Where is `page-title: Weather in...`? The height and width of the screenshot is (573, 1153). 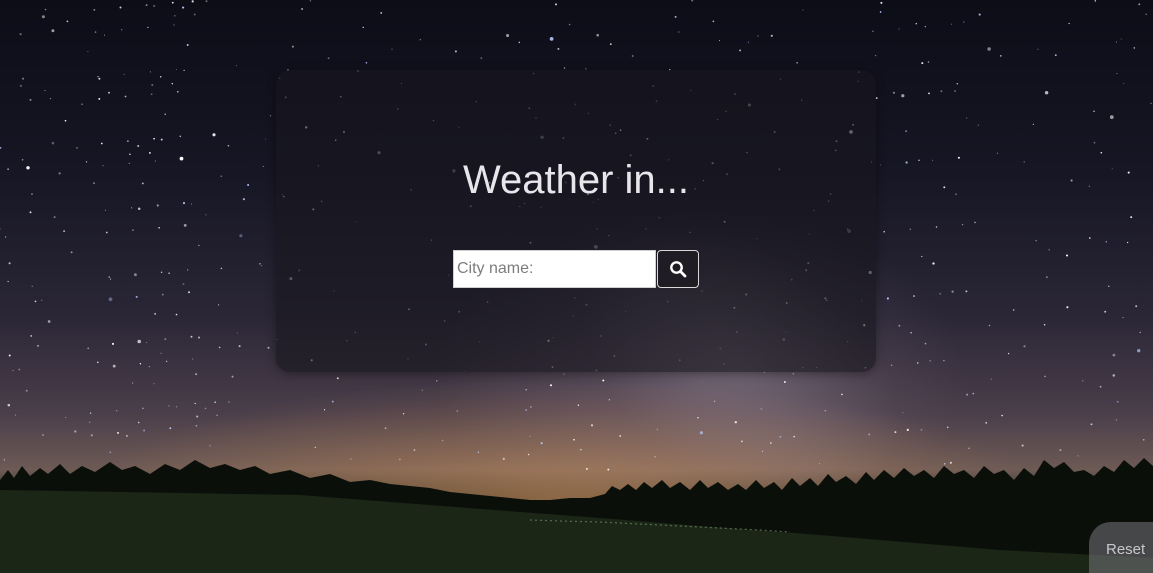
page-title: Weather in... is located at coordinates (576, 180).